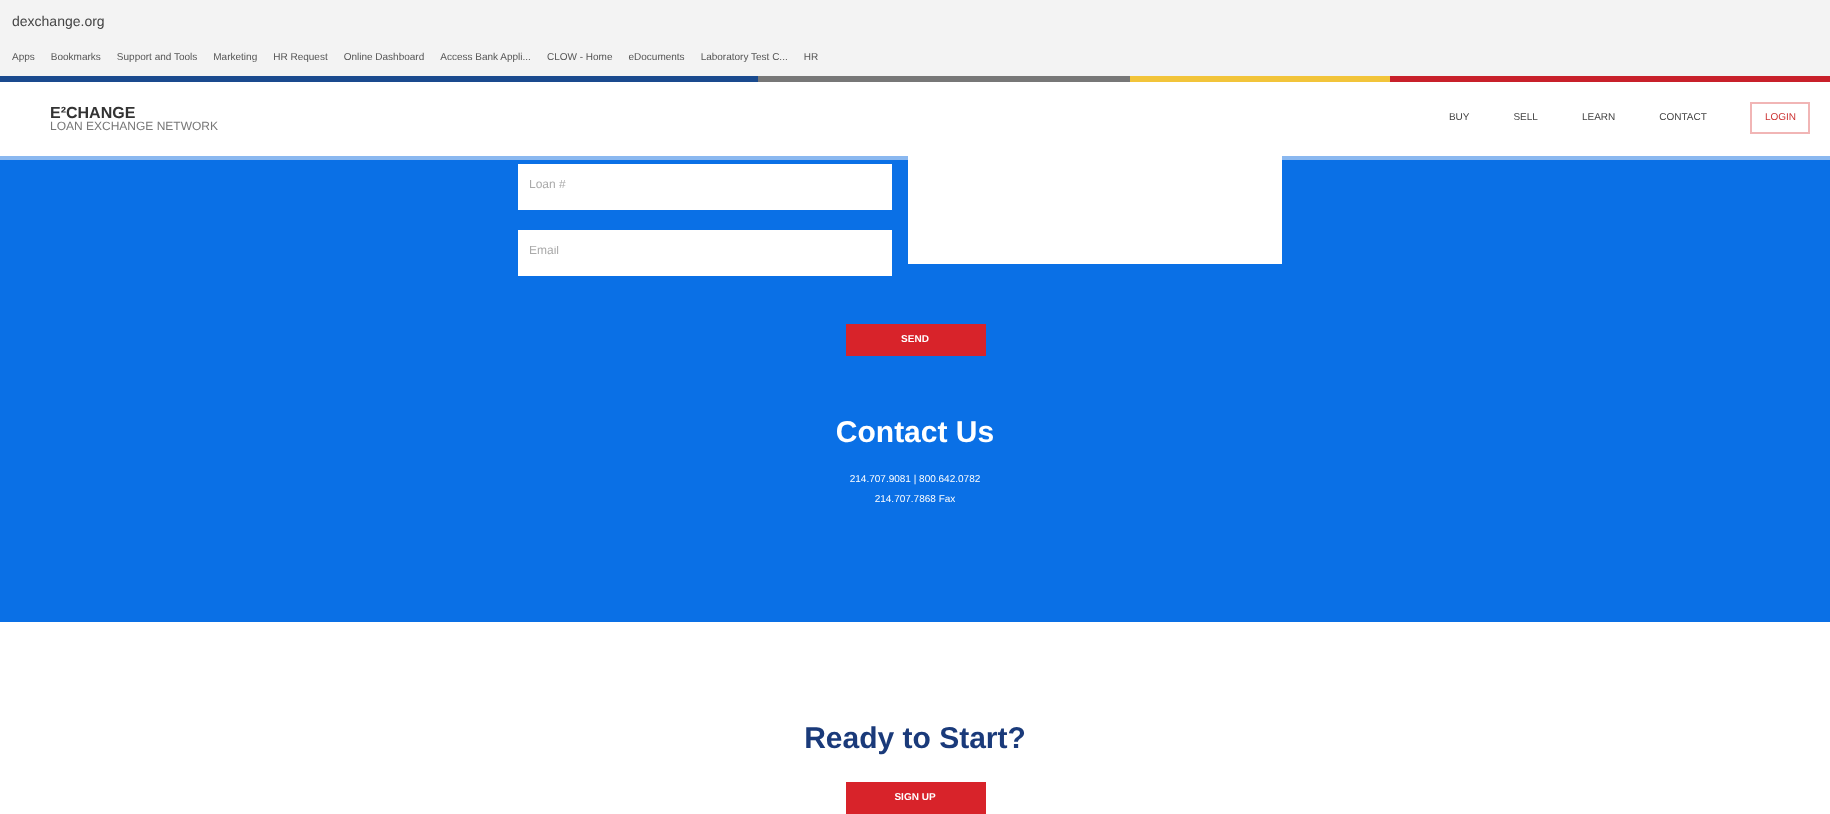 This screenshot has width=1830, height=814. Describe the element at coordinates (134, 112) in the screenshot. I see `site-logo: E²CHANGE` at that location.